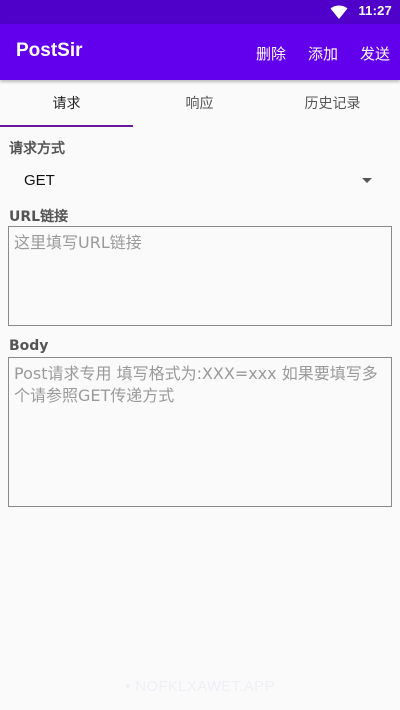  I want to click on status-bar: 11:27, so click(200, 12).